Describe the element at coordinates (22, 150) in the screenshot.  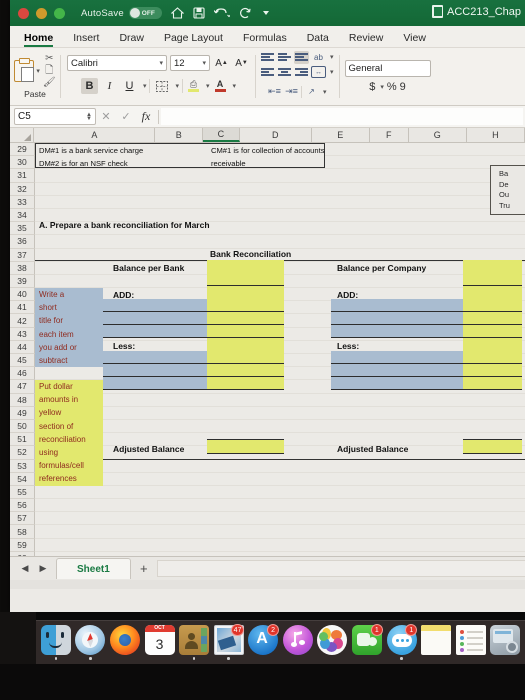
I see `row-header-29: 29` at that location.